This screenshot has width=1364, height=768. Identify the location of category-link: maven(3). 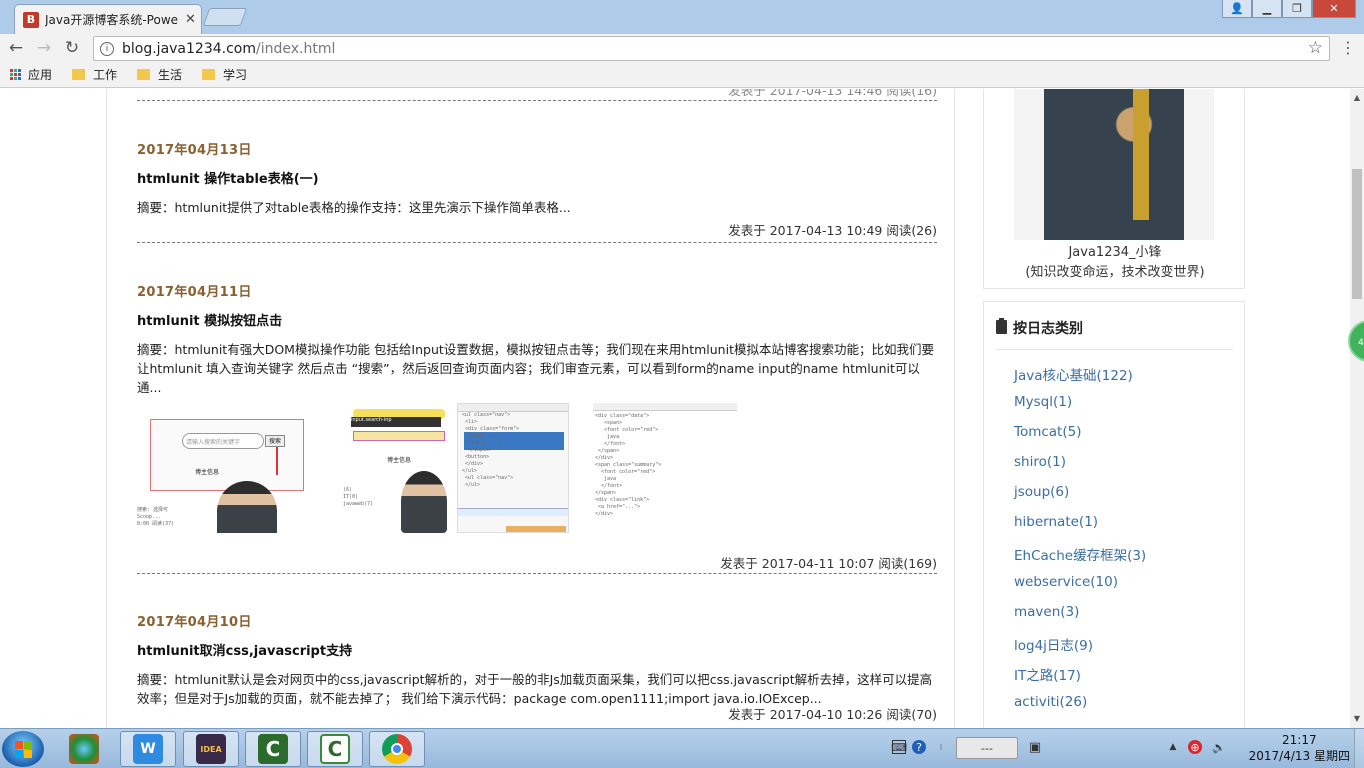
(1080, 619).